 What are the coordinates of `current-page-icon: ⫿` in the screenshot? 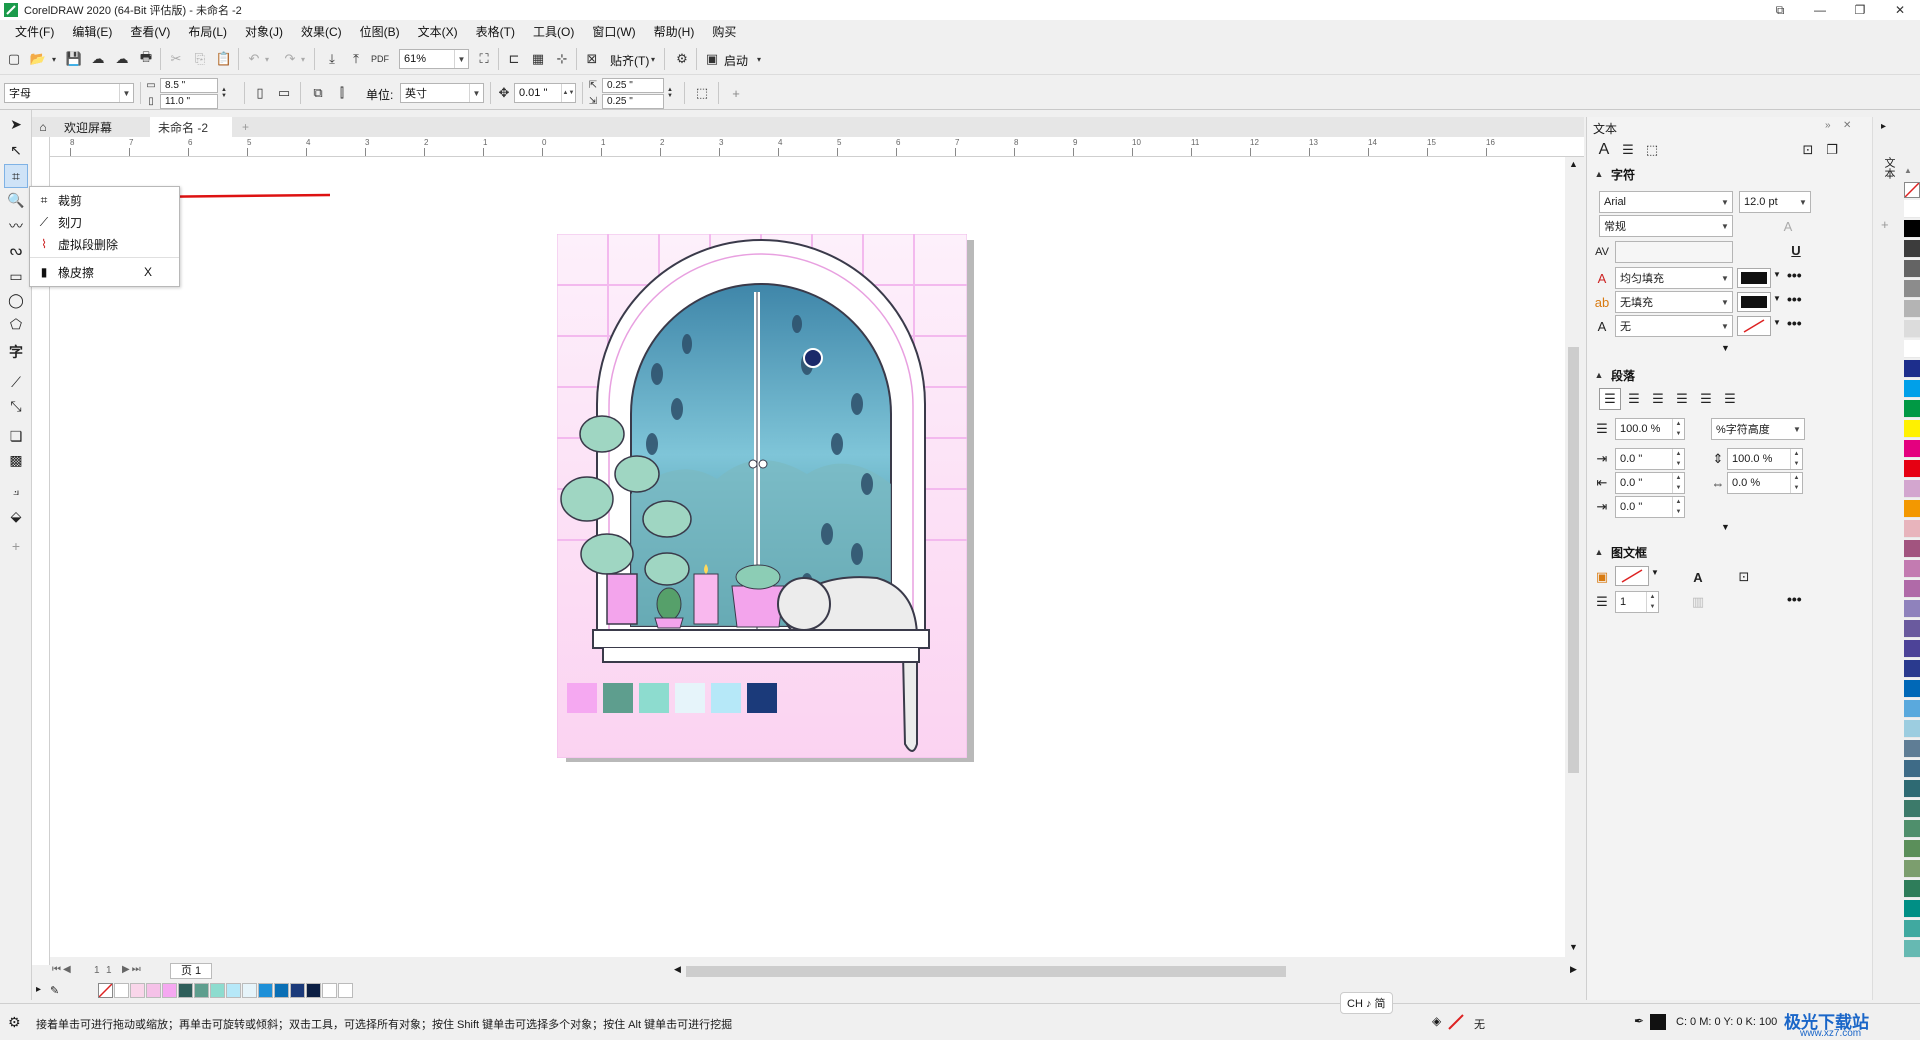 It's located at (342, 93).